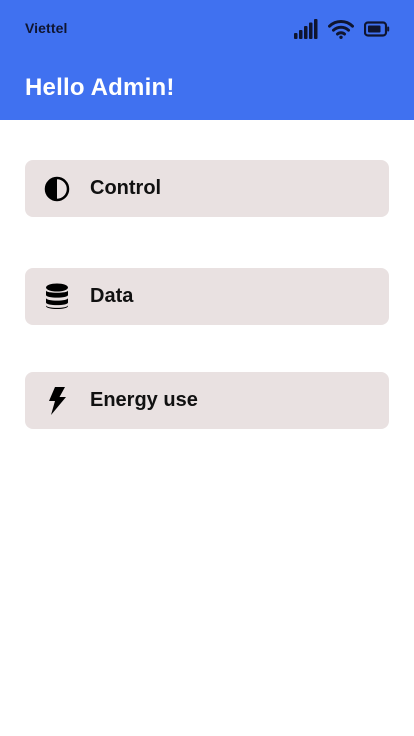 This screenshot has height=736, width=414. I want to click on page-title: Hello Admin!, so click(100, 87).